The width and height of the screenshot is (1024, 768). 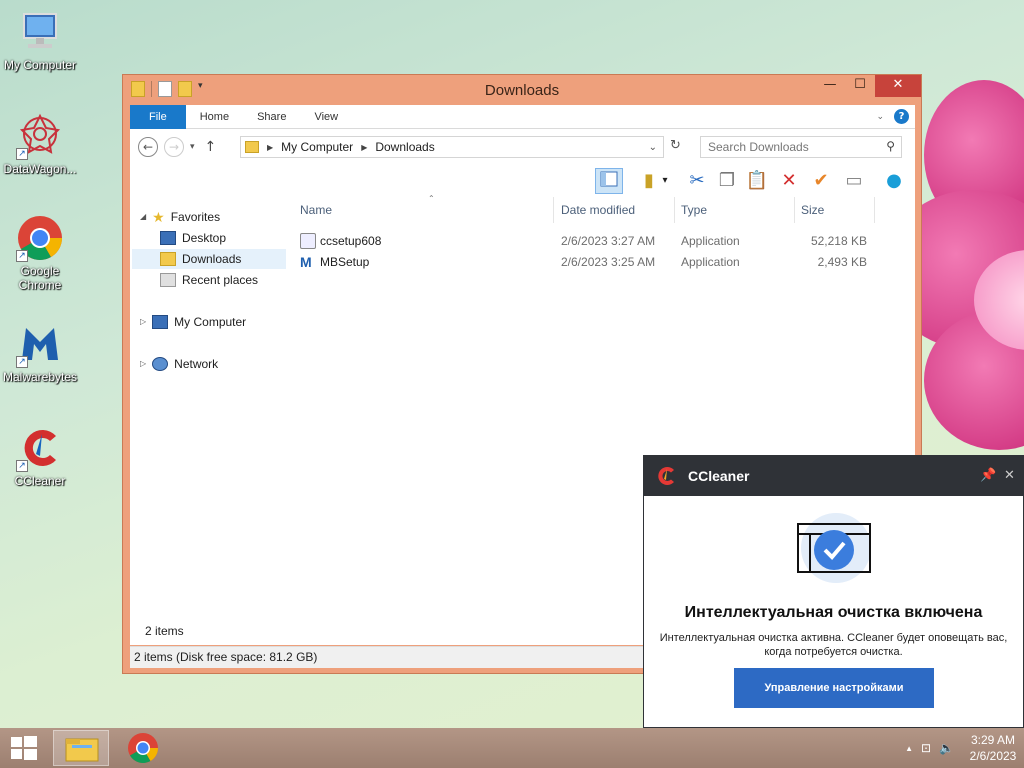 I want to click on clock: 3:29 AM 2/6/2023, so click(x=993, y=748).